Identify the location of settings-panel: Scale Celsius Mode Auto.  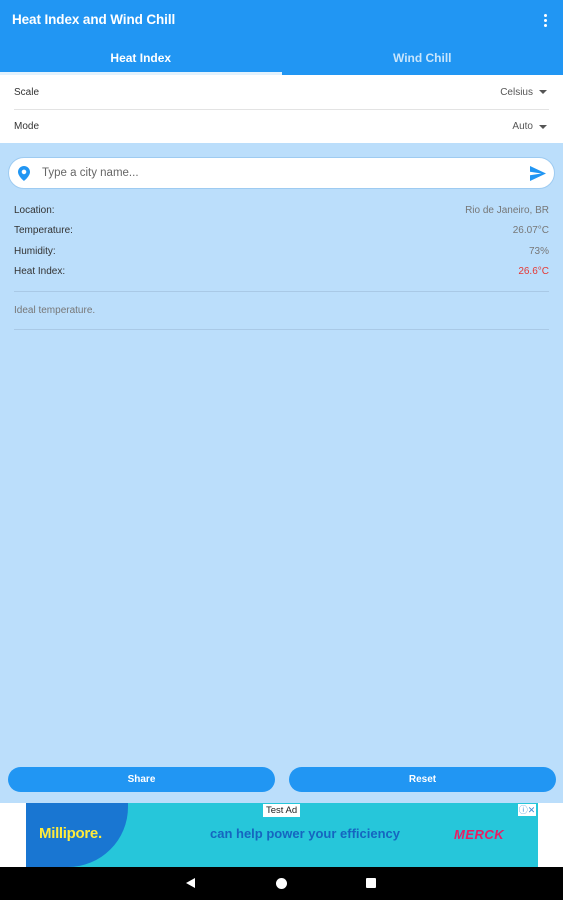
(281, 109).